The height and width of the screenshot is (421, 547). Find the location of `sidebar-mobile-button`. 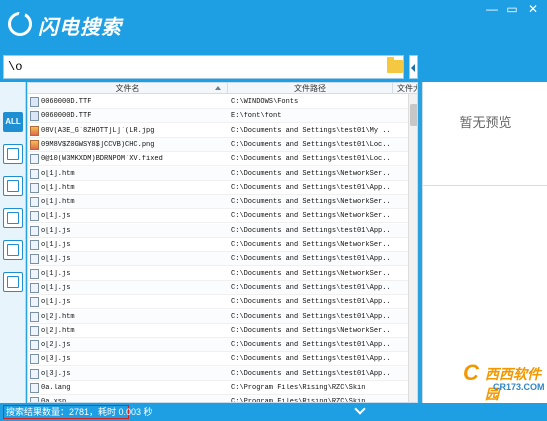

sidebar-mobile-button is located at coordinates (13, 282).